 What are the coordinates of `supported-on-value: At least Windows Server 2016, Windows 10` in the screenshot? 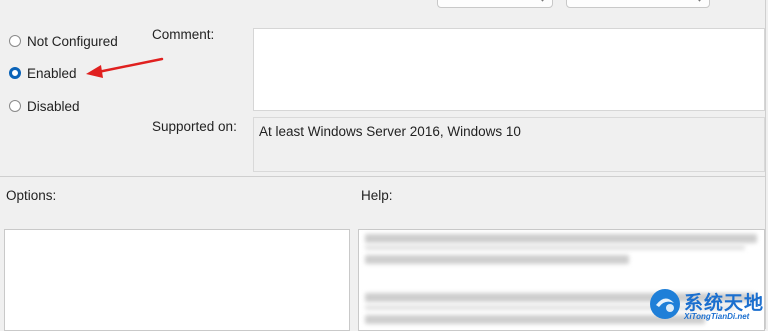 It's located at (390, 131).